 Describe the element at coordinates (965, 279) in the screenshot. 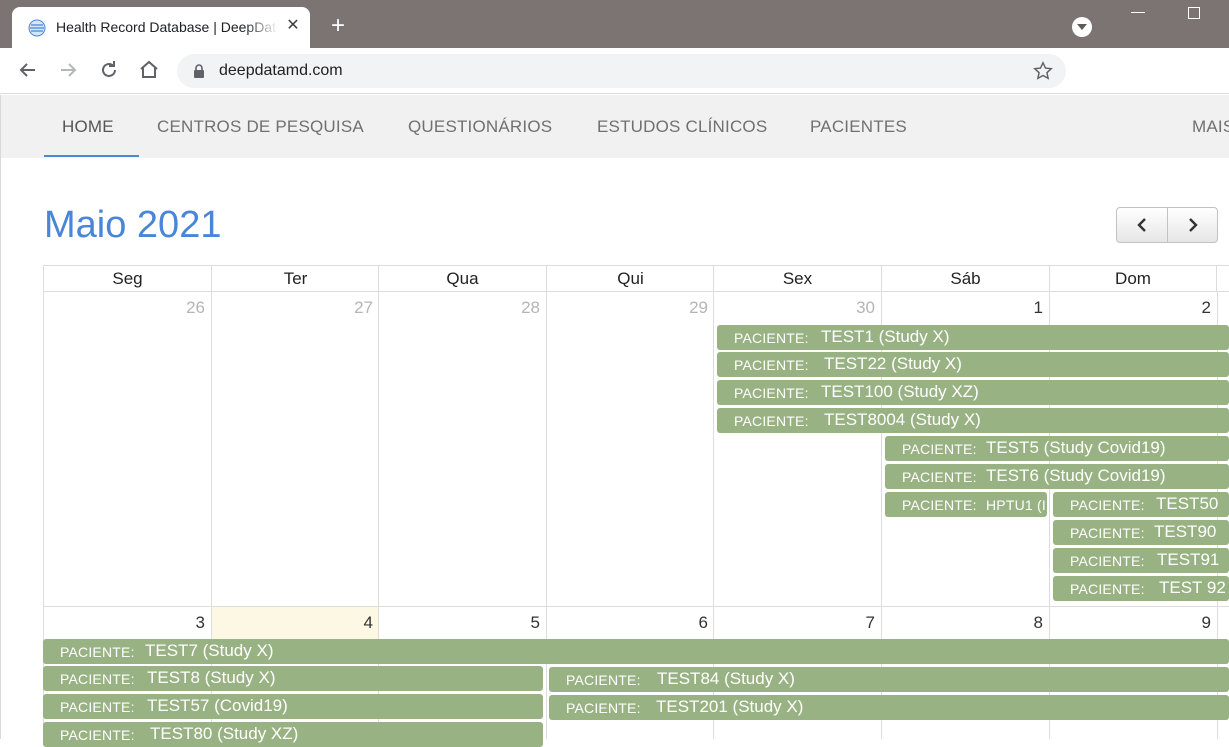

I see `weekday-label: Sáb` at that location.